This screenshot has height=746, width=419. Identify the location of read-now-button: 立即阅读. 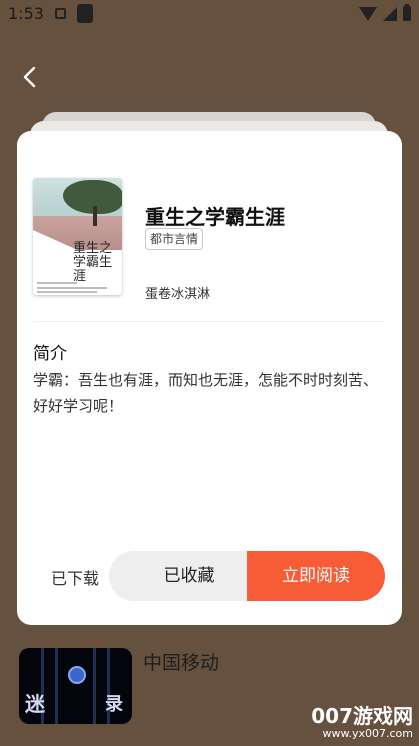
(316, 576).